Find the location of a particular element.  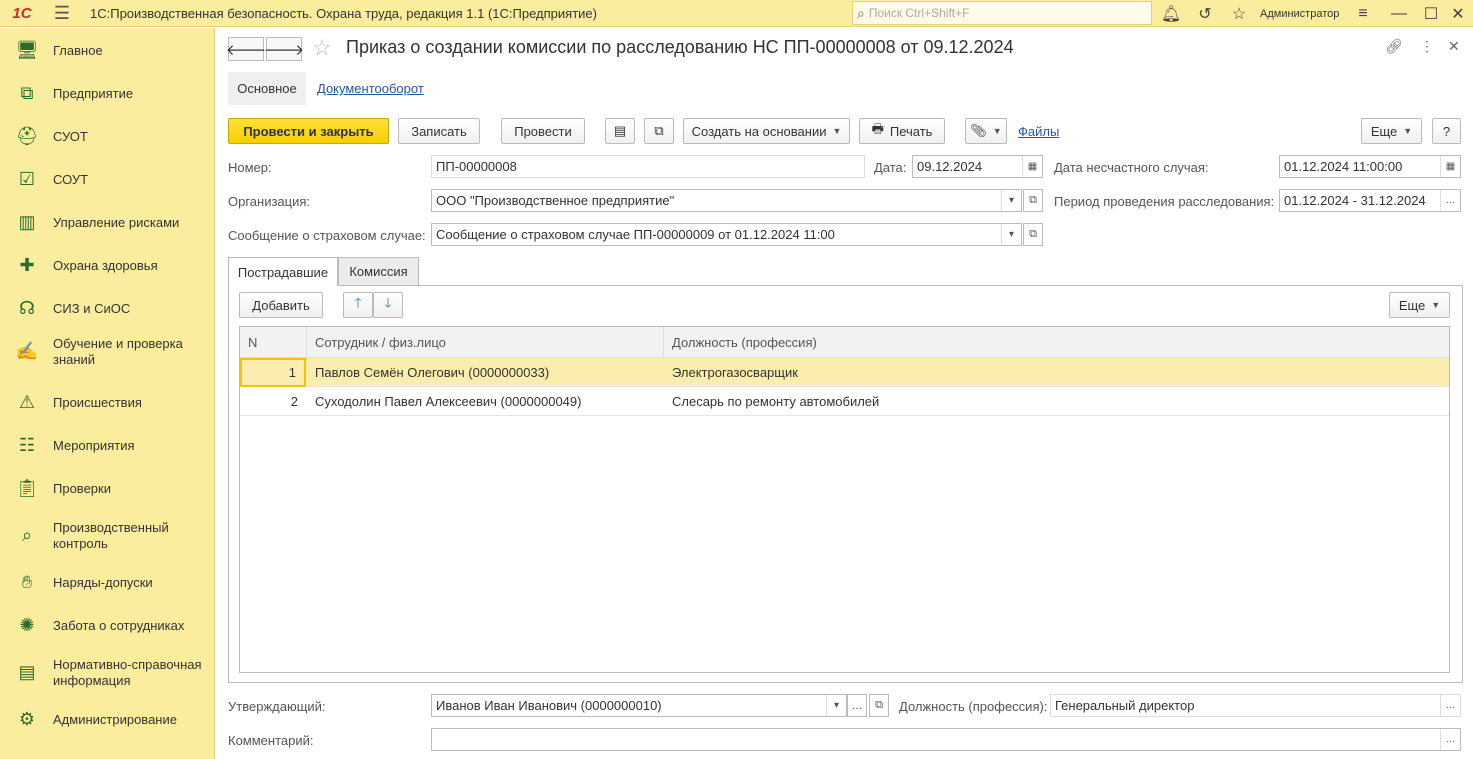

menu-burger-icon: ☰ is located at coordinates (62, 13).